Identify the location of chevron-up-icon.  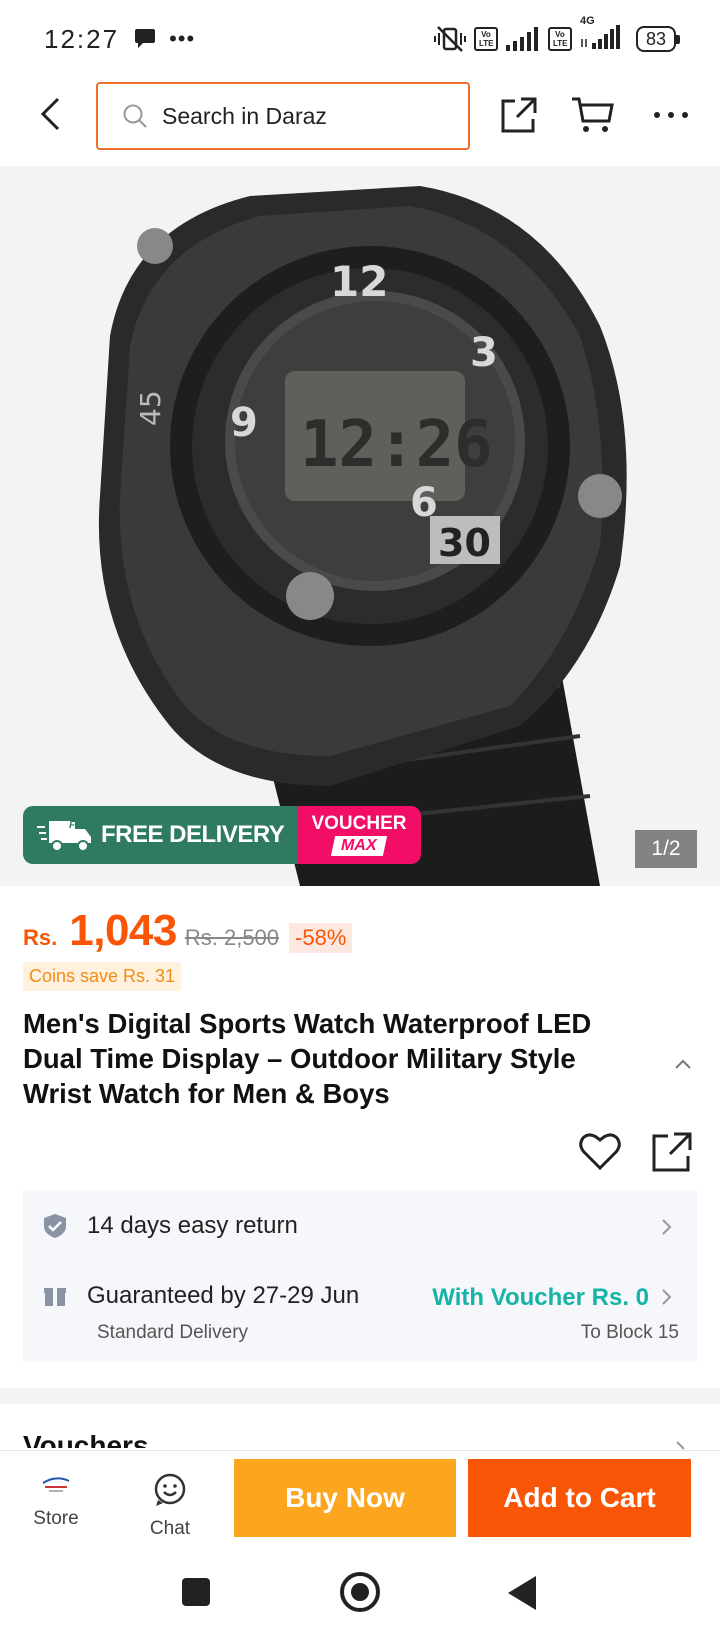
(683, 1064).